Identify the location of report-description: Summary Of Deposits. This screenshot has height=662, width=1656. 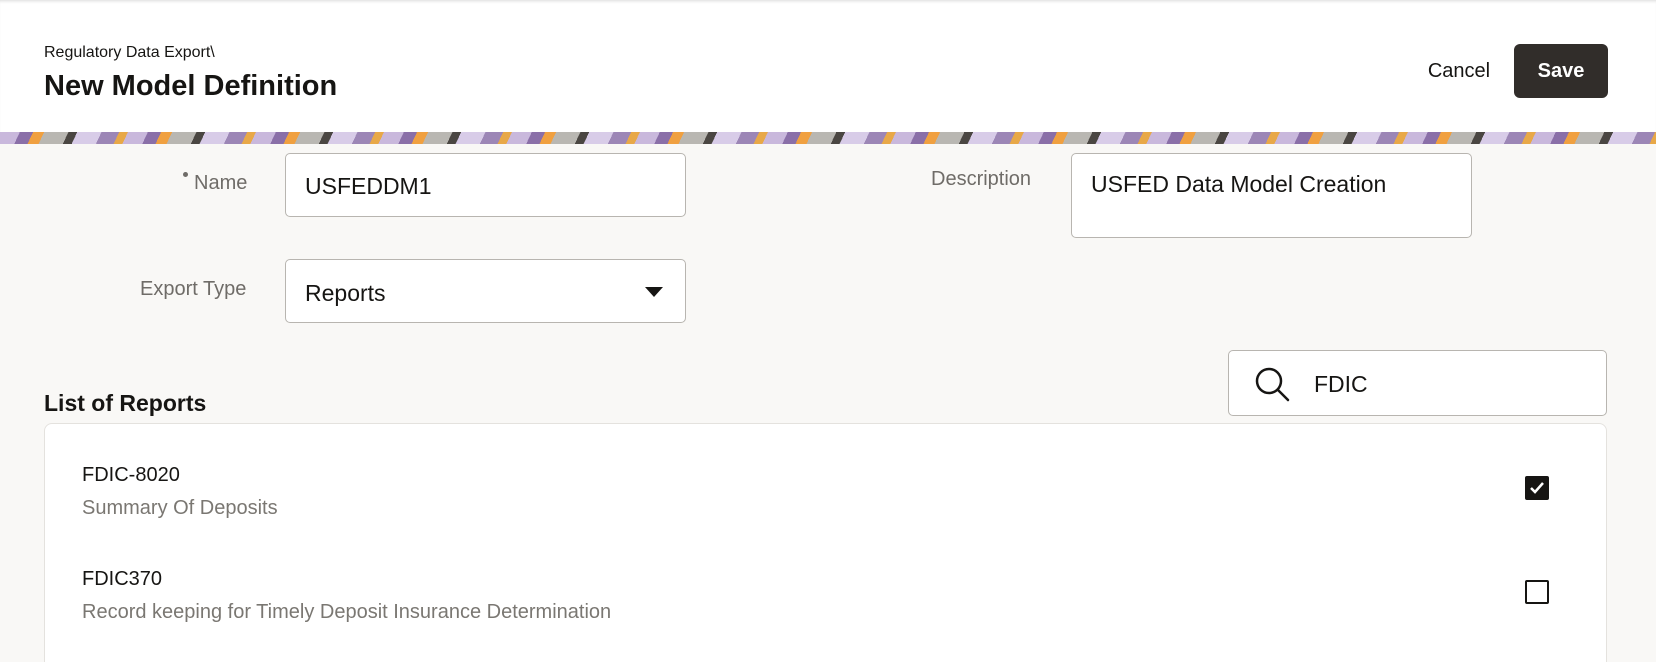
(180, 508).